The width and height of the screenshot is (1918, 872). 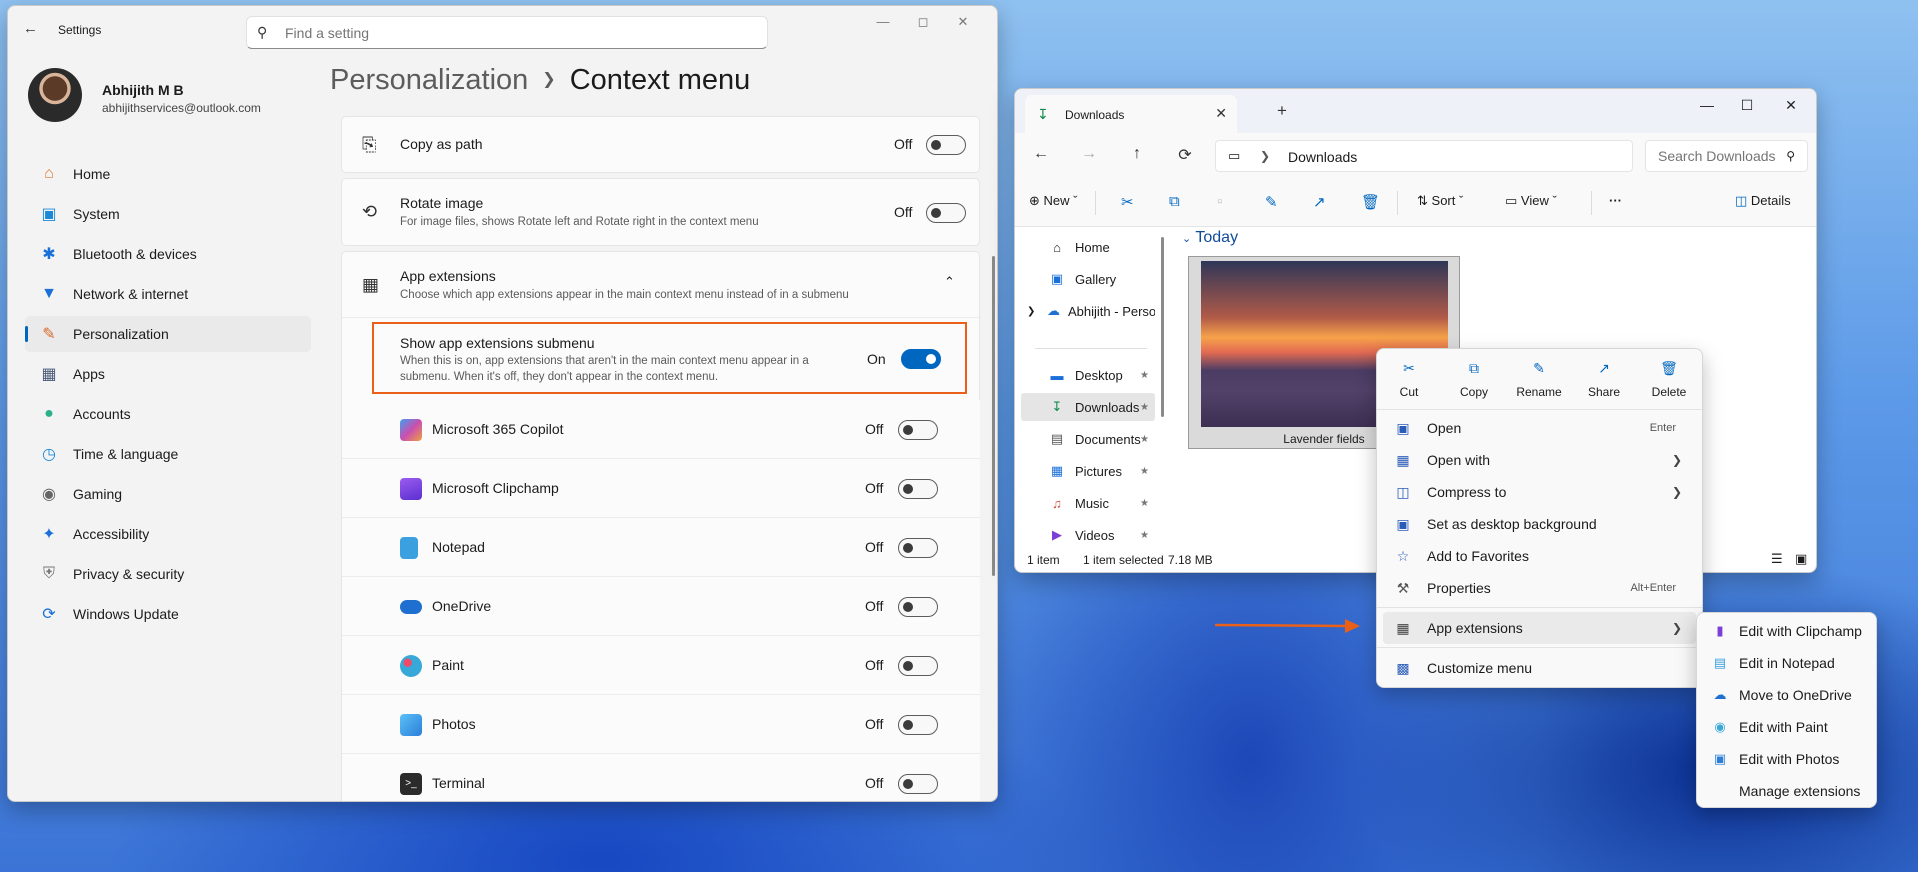 I want to click on copy-icon: ⧉, so click(x=1174, y=201).